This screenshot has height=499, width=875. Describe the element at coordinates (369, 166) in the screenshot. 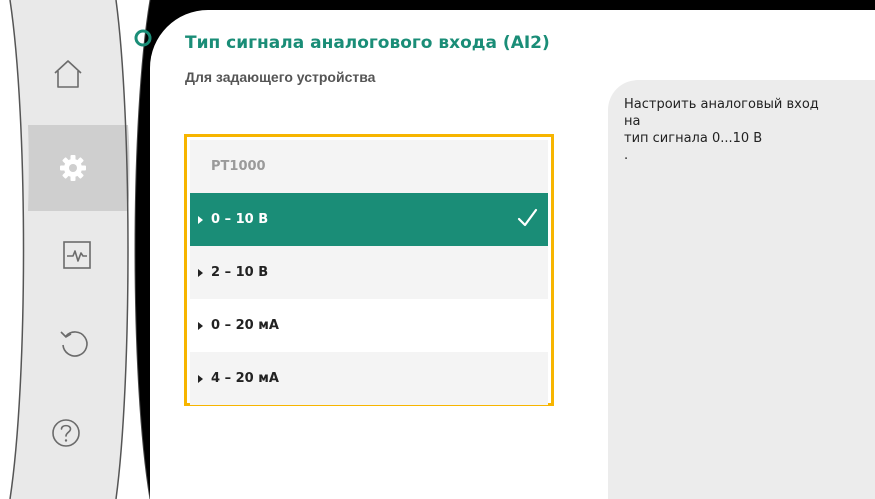

I see `option-pt1000: PT1000` at that location.